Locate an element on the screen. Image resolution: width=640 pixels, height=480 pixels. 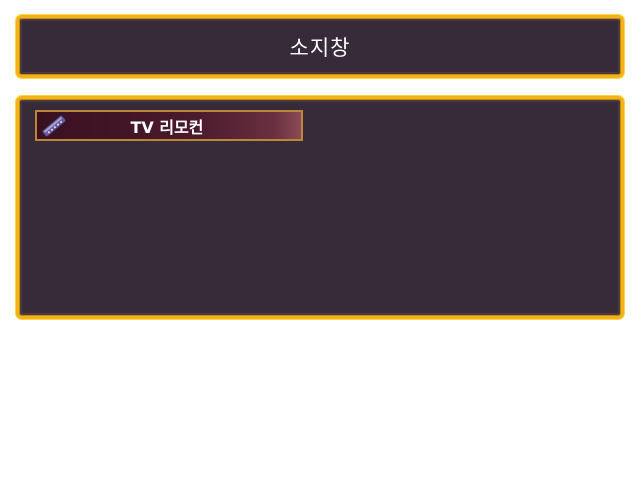
title-panel: 소지창 is located at coordinates (320, 46).